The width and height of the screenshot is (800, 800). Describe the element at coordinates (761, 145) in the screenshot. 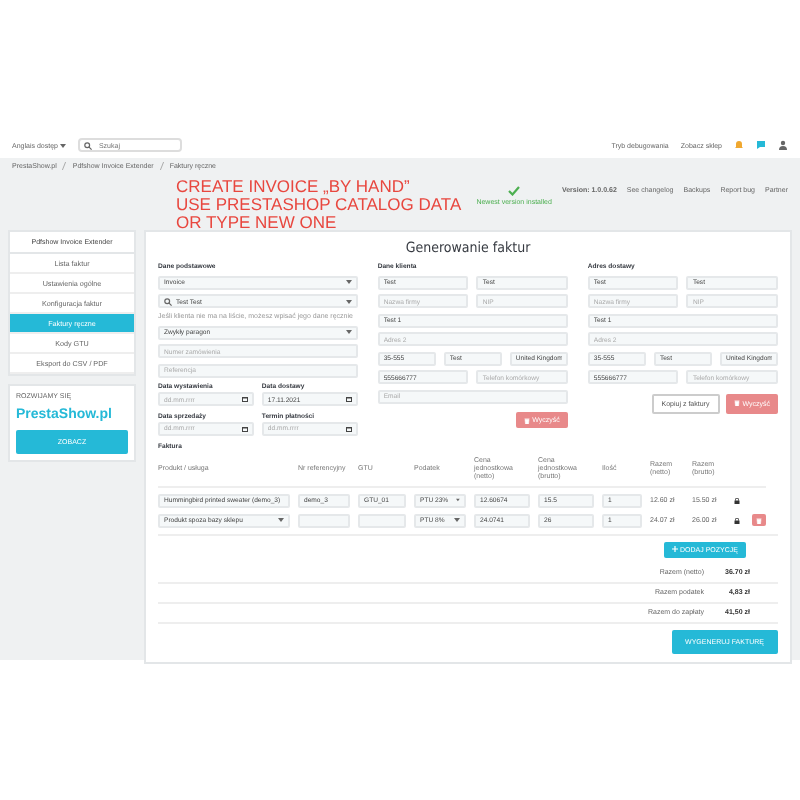

I see `chat-icon` at that location.